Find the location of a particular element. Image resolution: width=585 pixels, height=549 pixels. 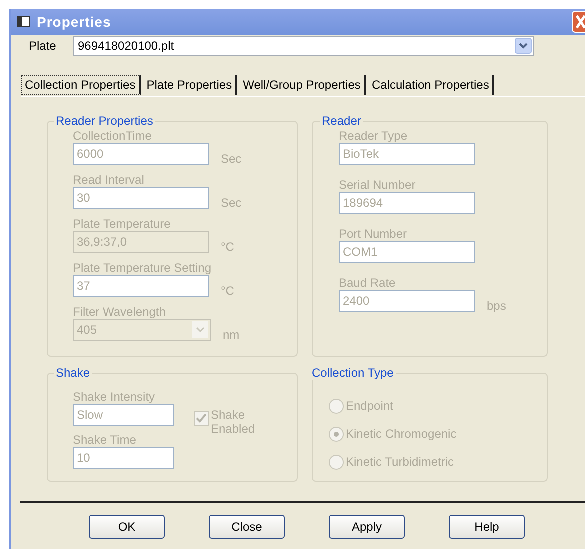

dialog-button: Apply is located at coordinates (367, 527).